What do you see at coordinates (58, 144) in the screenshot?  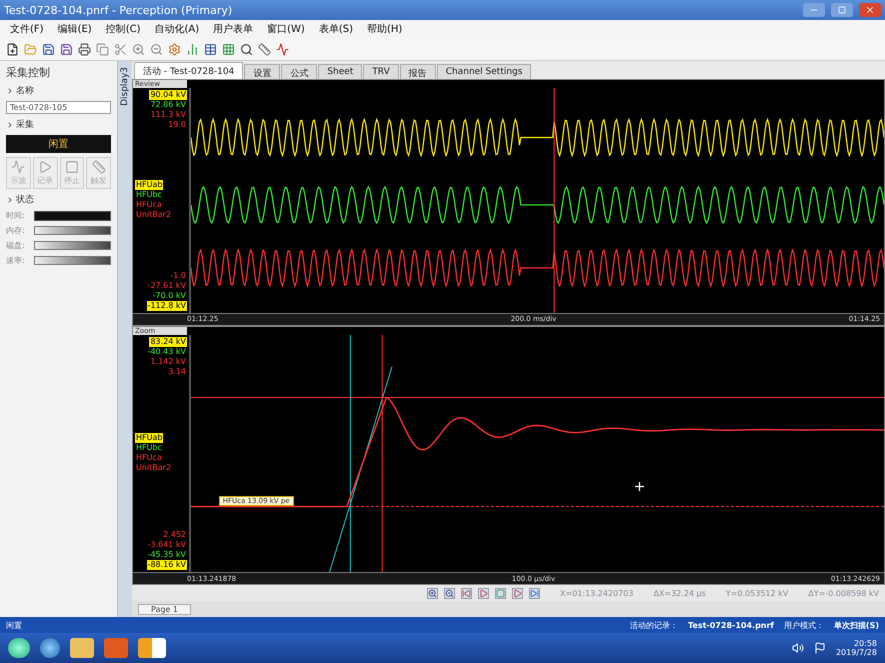 I see `status-display: 闲置` at bounding box center [58, 144].